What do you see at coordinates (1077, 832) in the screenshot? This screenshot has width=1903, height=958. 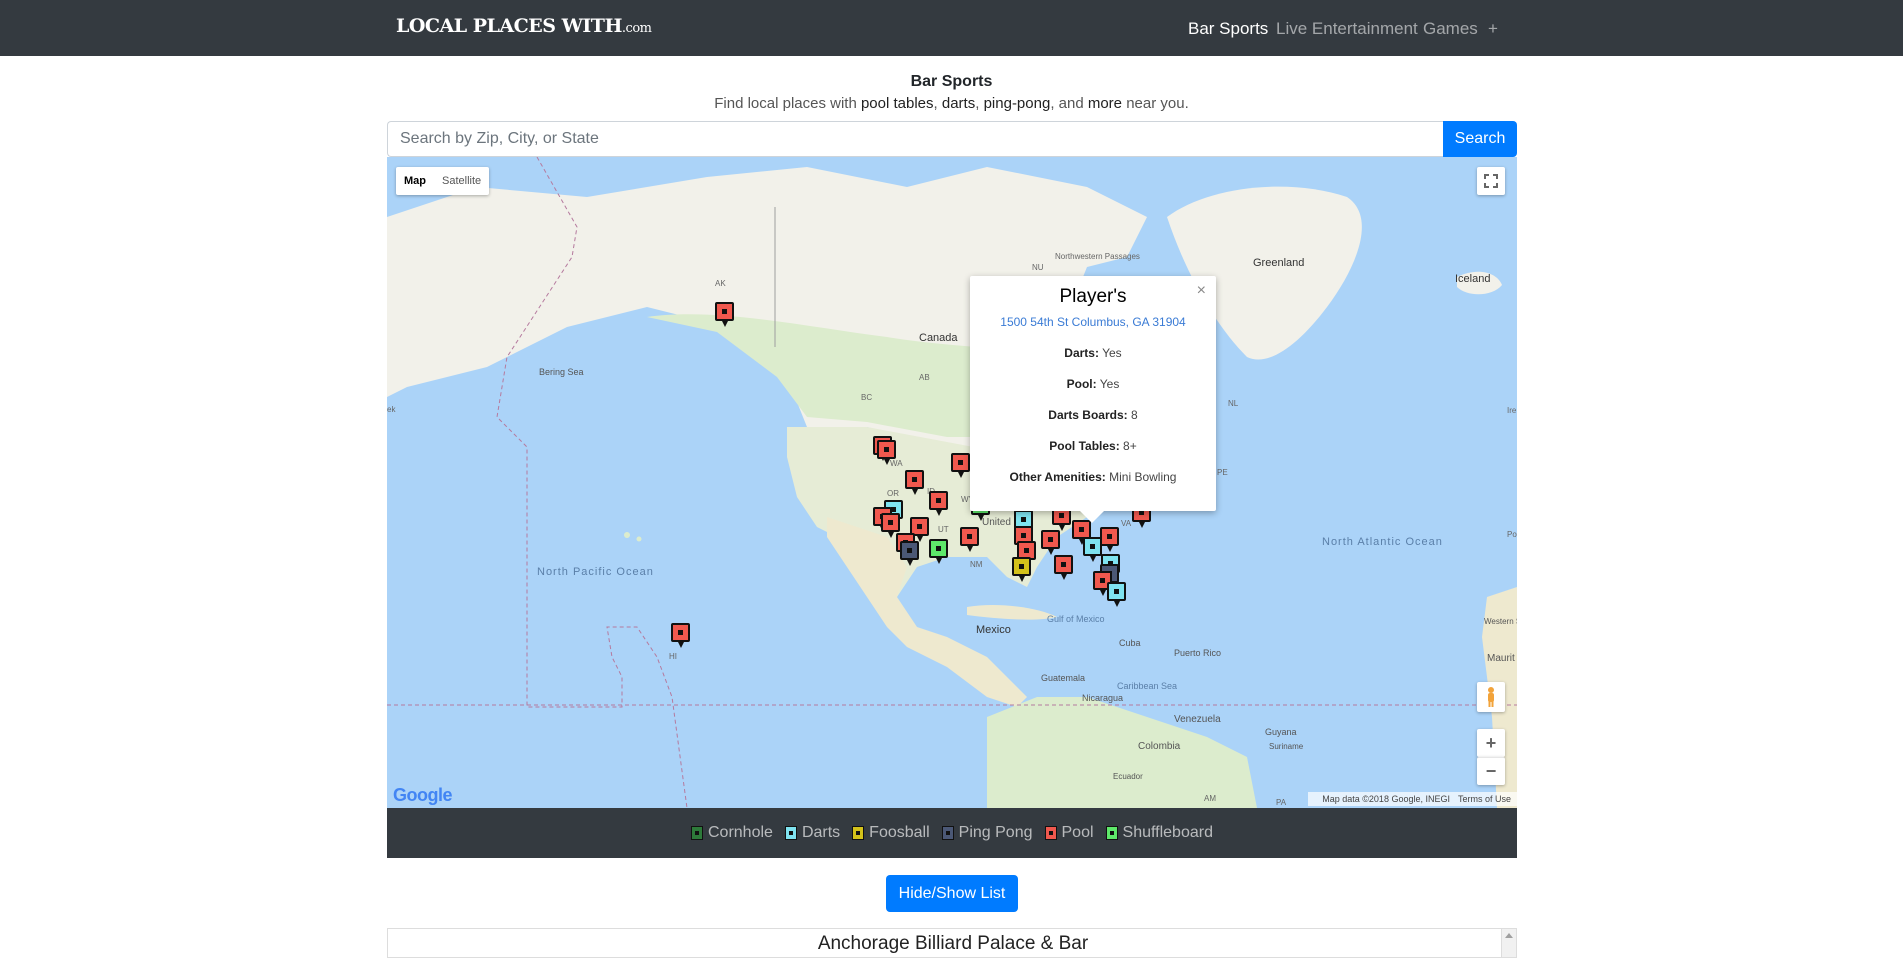 I see `legend-label: Pool` at bounding box center [1077, 832].